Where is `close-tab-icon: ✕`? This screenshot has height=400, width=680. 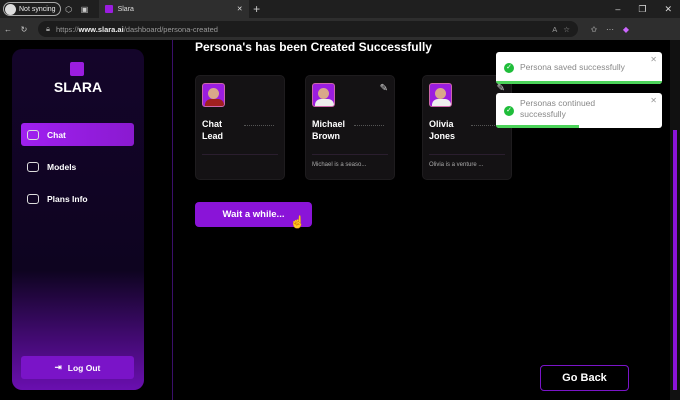 close-tab-icon: ✕ is located at coordinates (240, 9).